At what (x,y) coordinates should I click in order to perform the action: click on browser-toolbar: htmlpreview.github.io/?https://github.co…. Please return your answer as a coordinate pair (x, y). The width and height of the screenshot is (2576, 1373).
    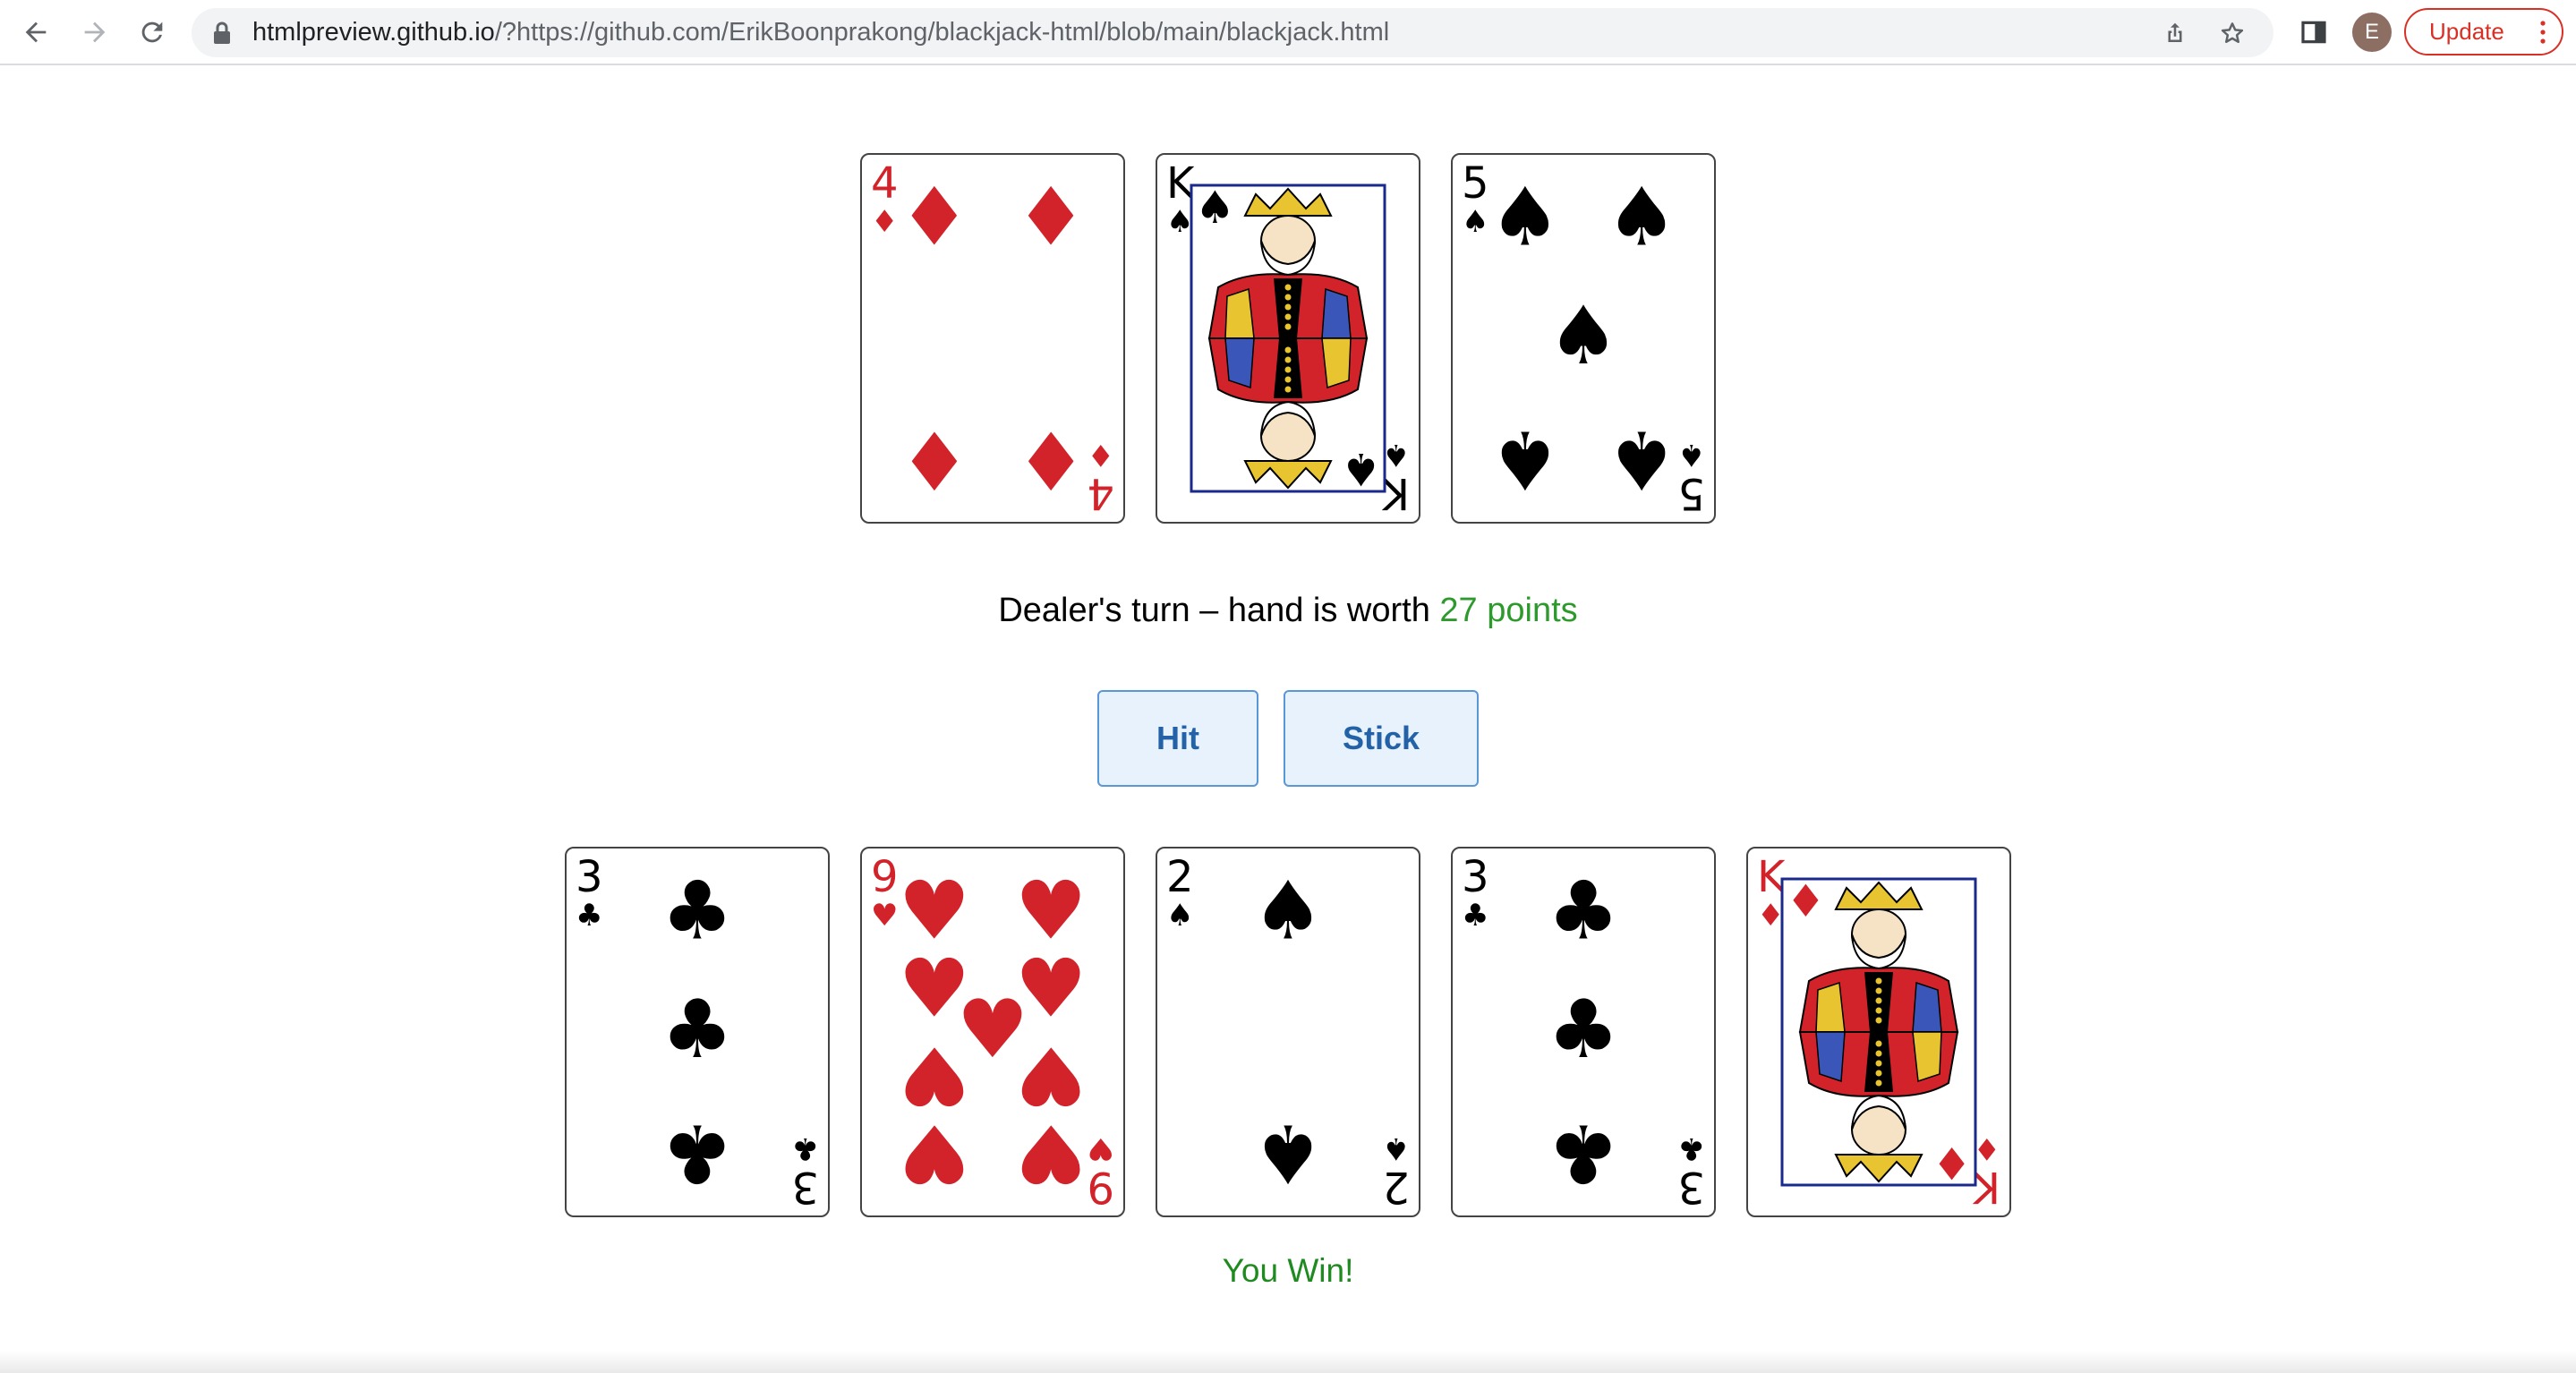
    Looking at the image, I should click on (1288, 32).